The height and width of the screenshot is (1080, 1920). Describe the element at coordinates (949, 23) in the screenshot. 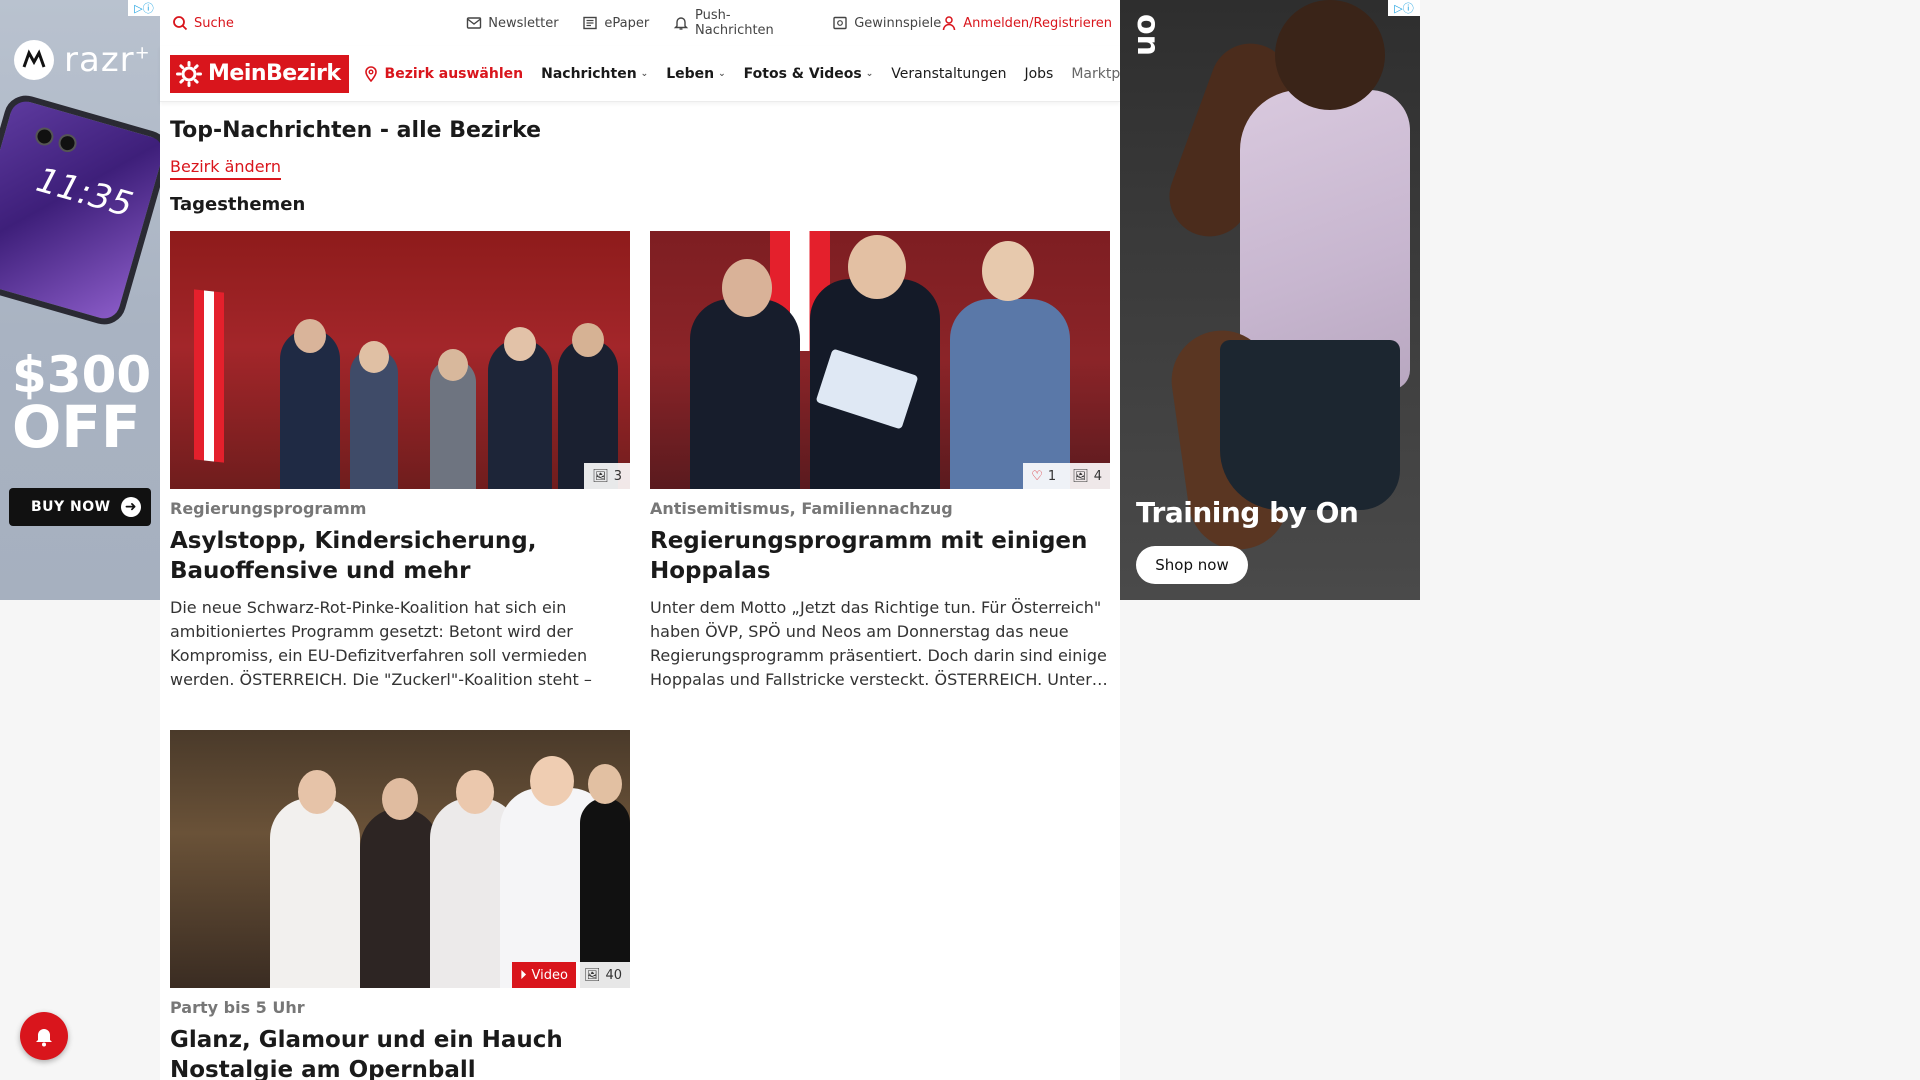

I see `user-icon` at that location.